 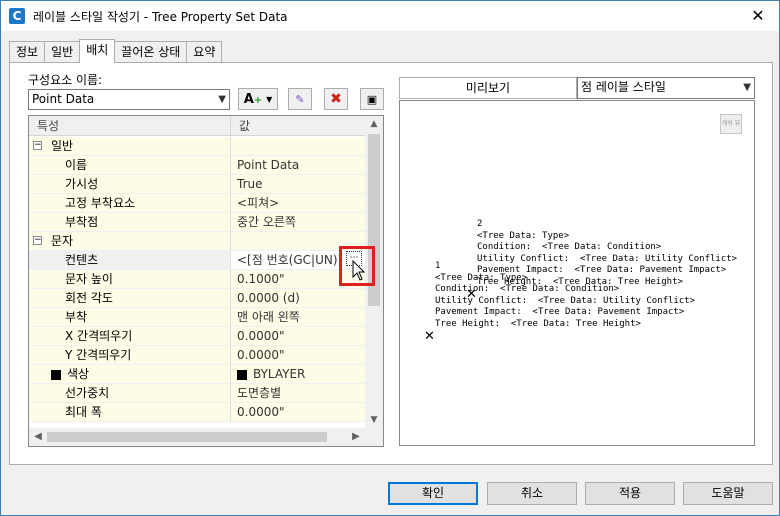 I want to click on scroll-right-icon: ▶, so click(x=356, y=437).